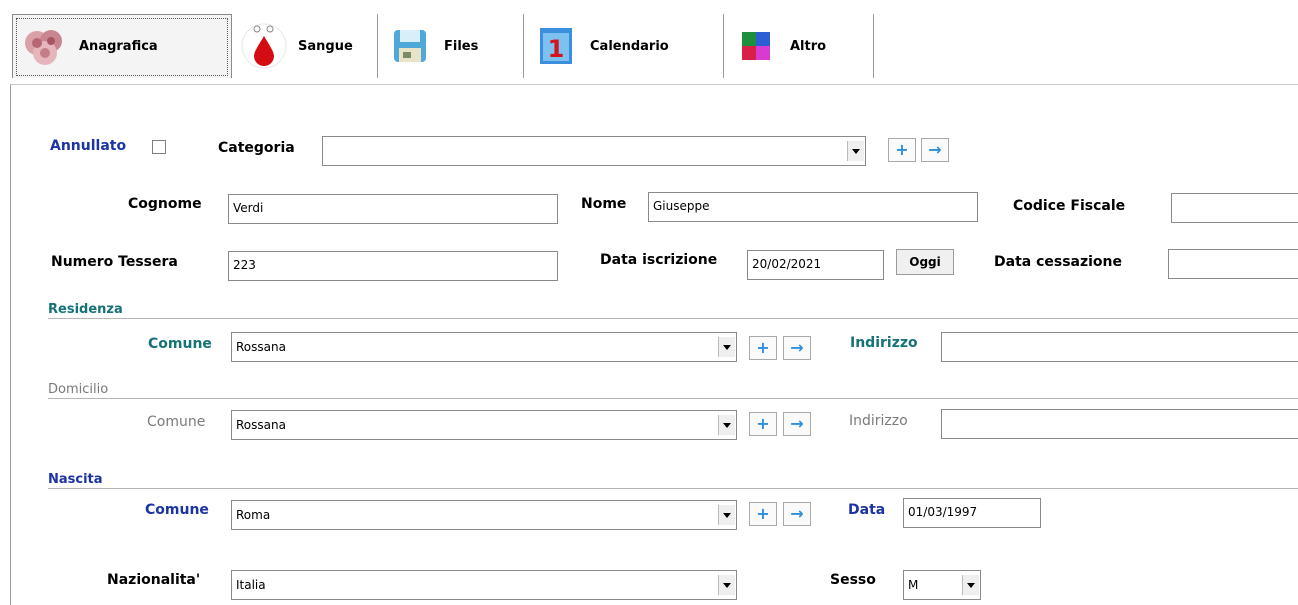 This screenshot has width=1298, height=605. What do you see at coordinates (177, 510) in the screenshot?
I see `nascita-comune-label: Comune` at bounding box center [177, 510].